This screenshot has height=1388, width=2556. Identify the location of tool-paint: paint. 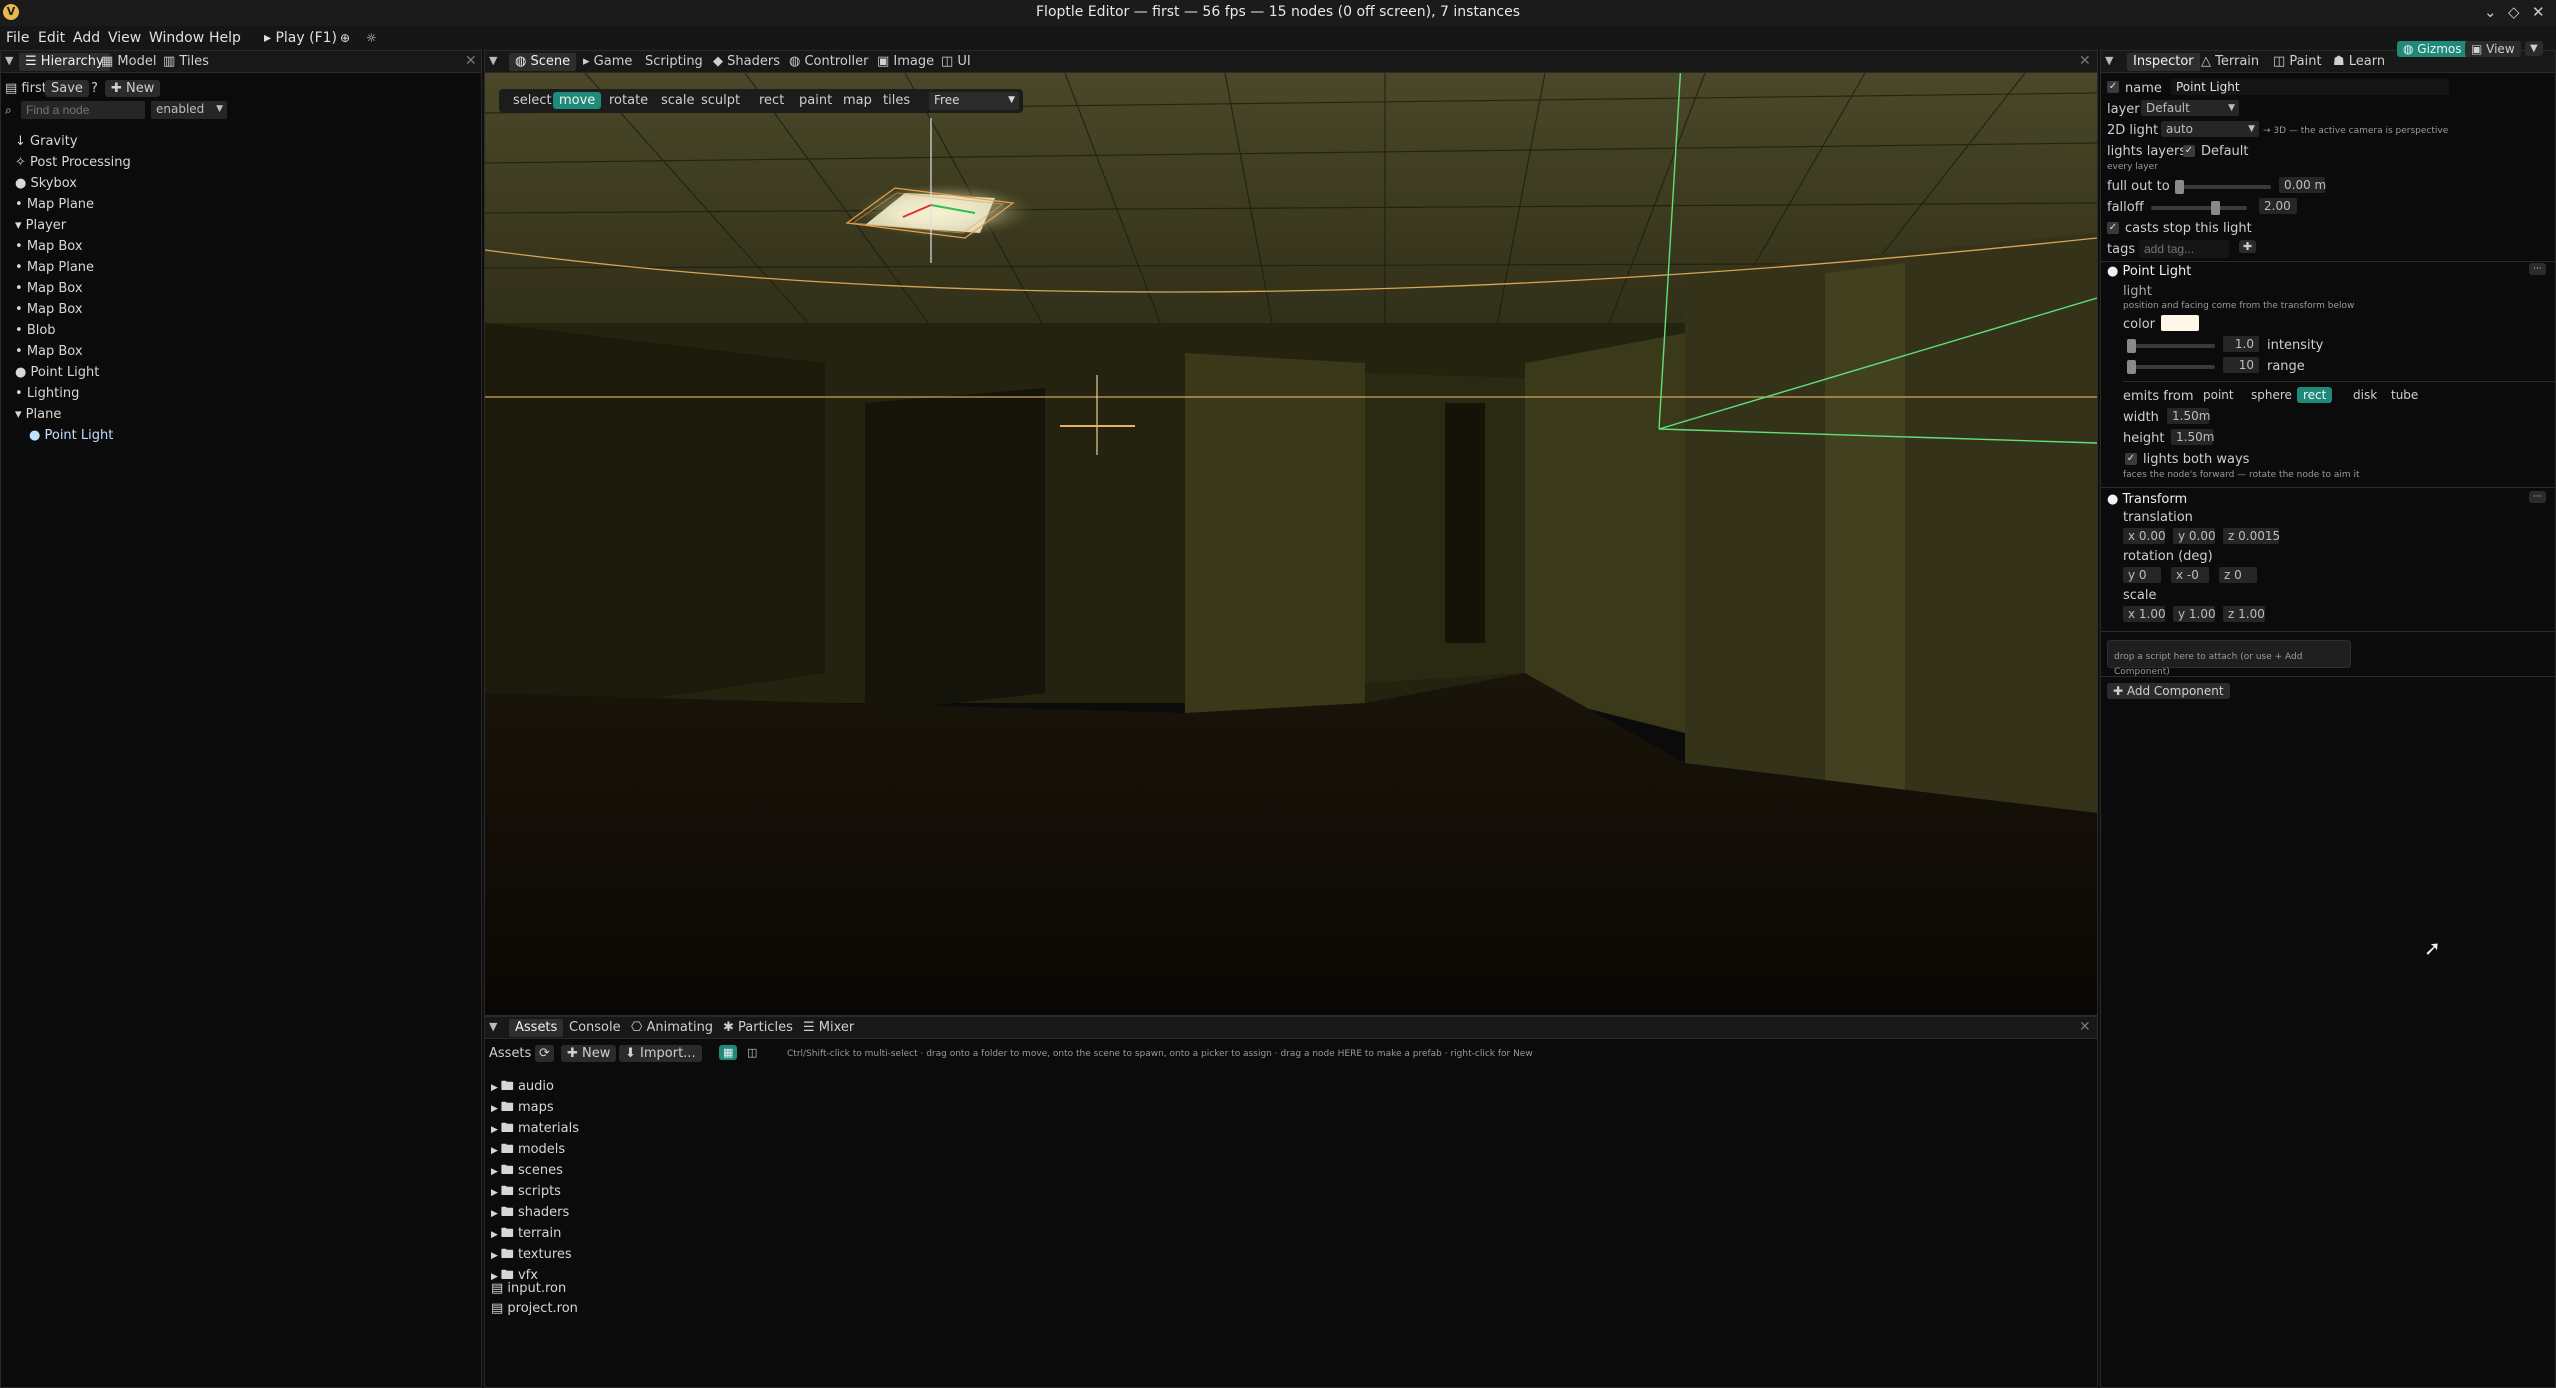
(815, 100).